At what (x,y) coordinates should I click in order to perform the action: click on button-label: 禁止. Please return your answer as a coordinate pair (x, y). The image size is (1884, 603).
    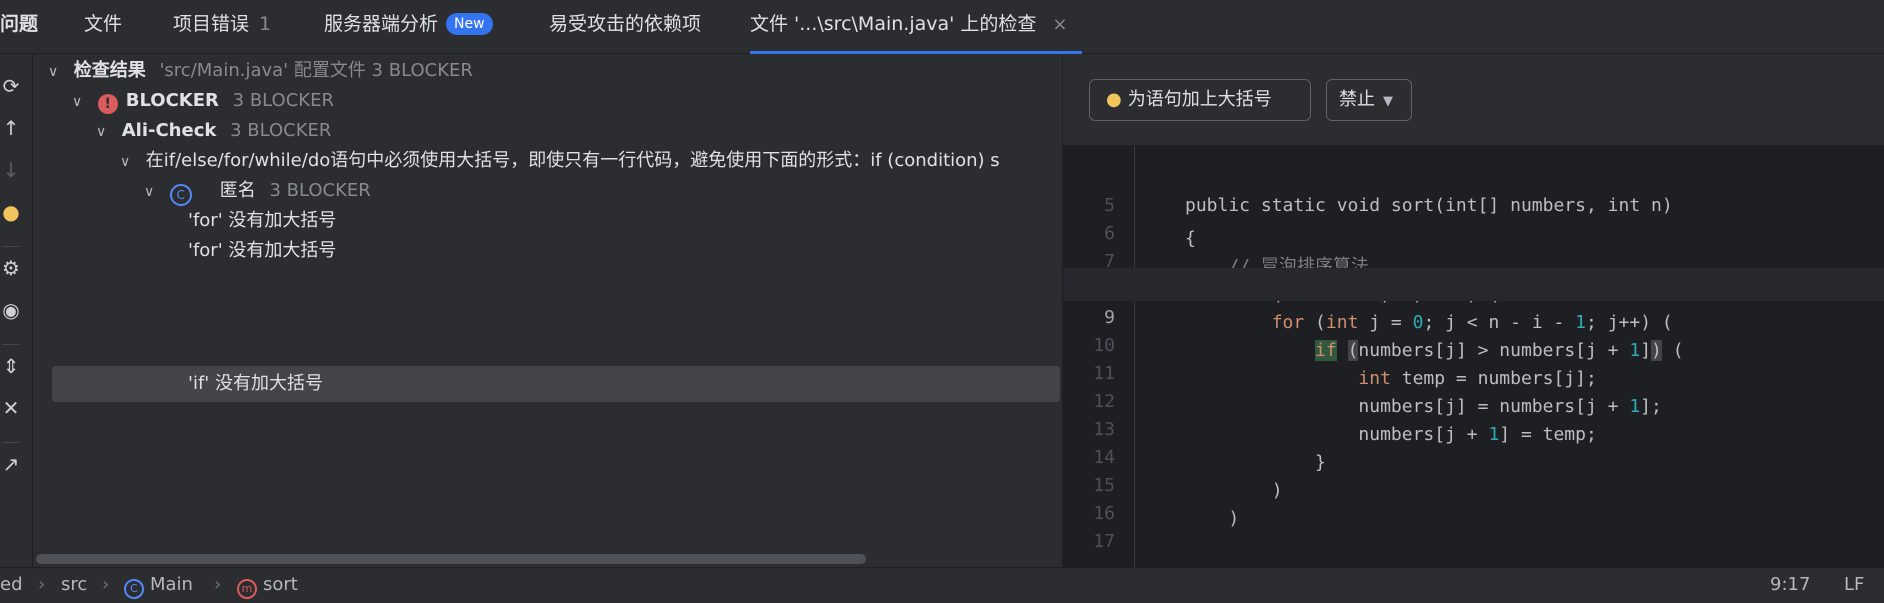
    Looking at the image, I should click on (1357, 99).